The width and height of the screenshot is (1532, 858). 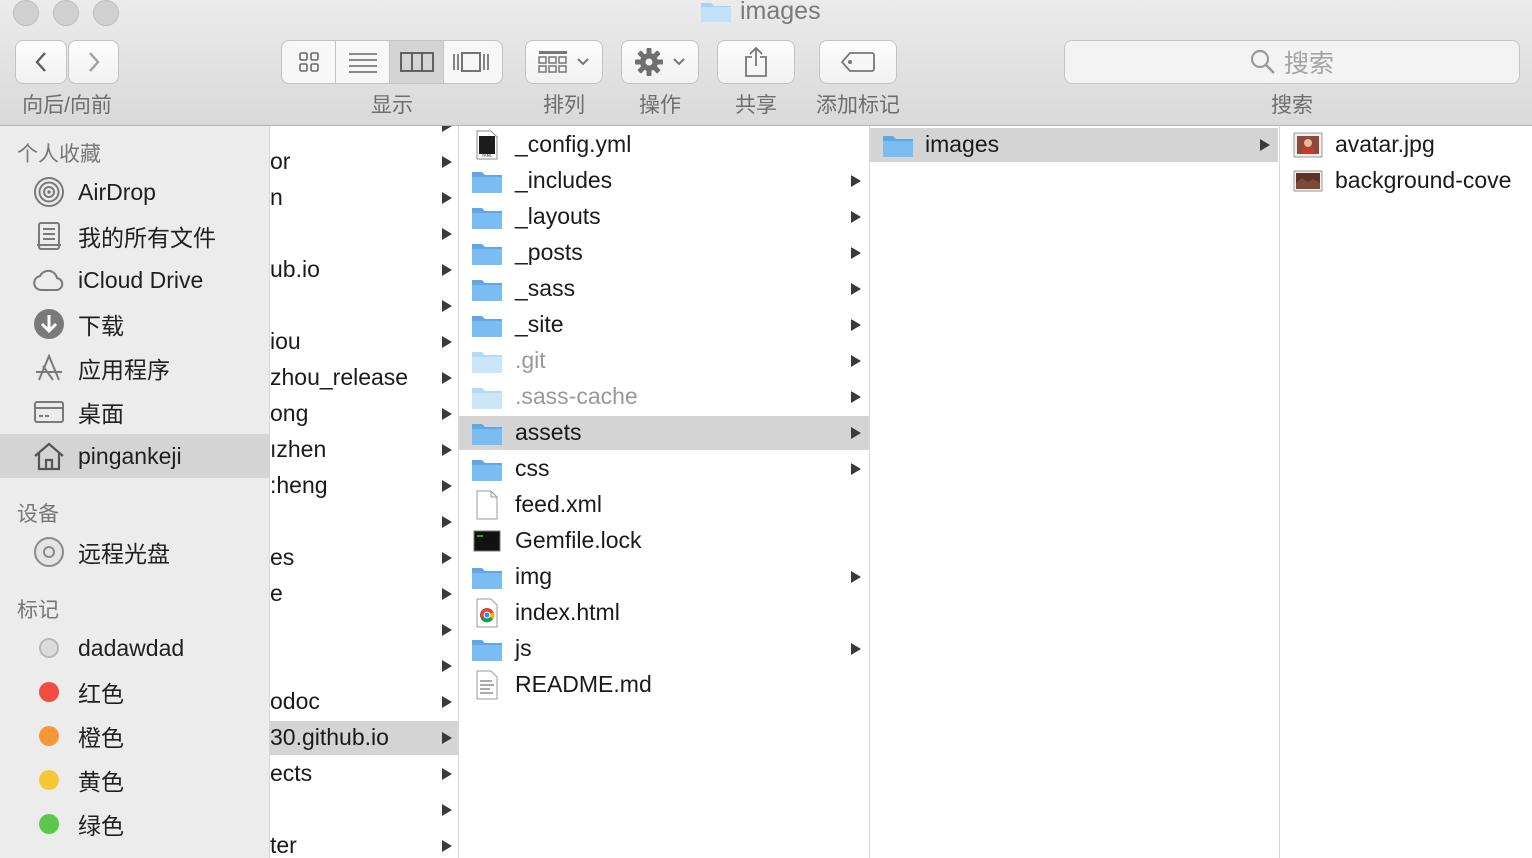 I want to click on file-row: .sass-cache, so click(x=664, y=397).